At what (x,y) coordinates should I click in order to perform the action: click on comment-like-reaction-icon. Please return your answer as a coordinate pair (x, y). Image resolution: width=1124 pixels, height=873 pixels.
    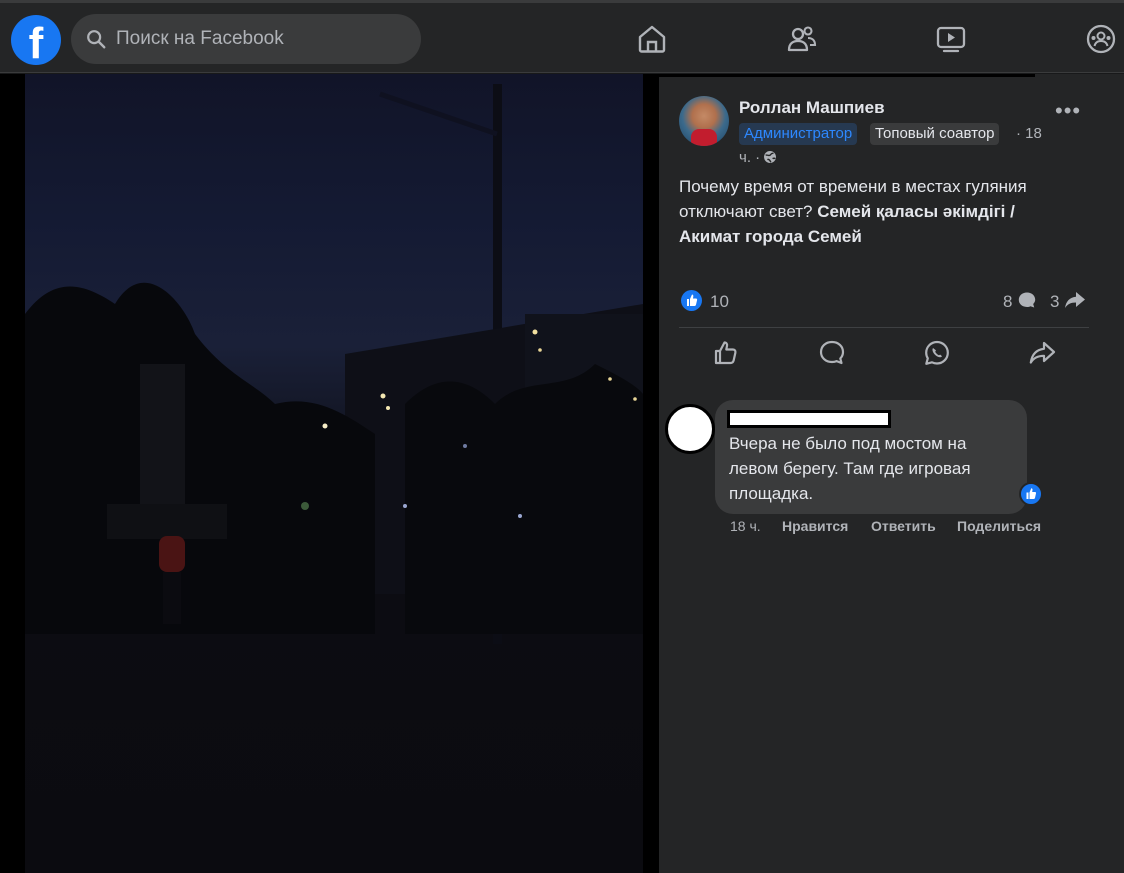
    Looking at the image, I should click on (1031, 494).